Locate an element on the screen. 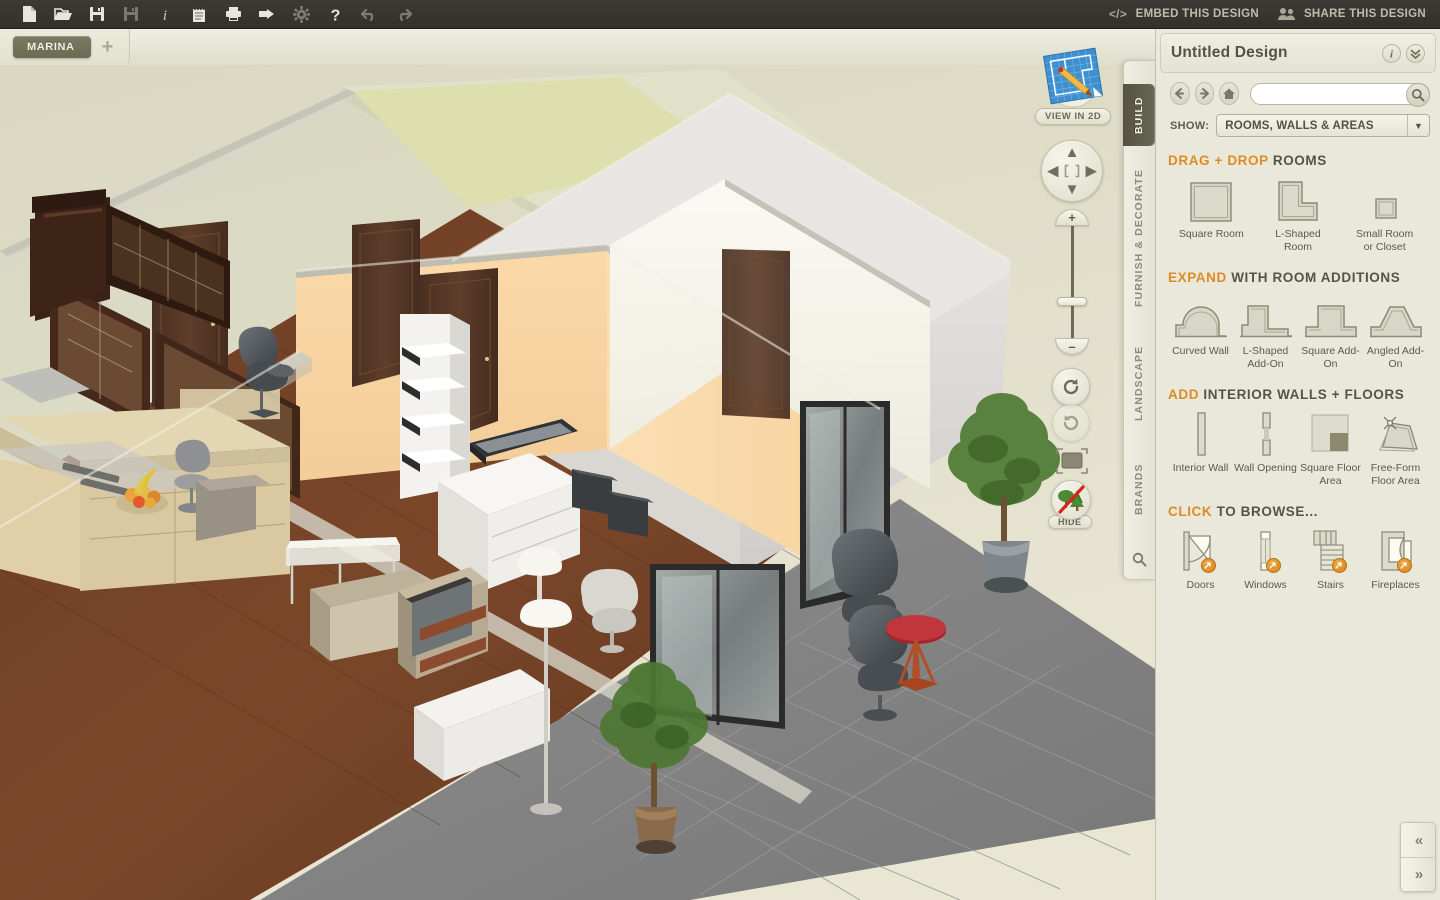 The width and height of the screenshot is (1440, 900). show-filter-dropdown: ROOMS, WALLS & AREAS ▼ is located at coordinates (1323, 125).